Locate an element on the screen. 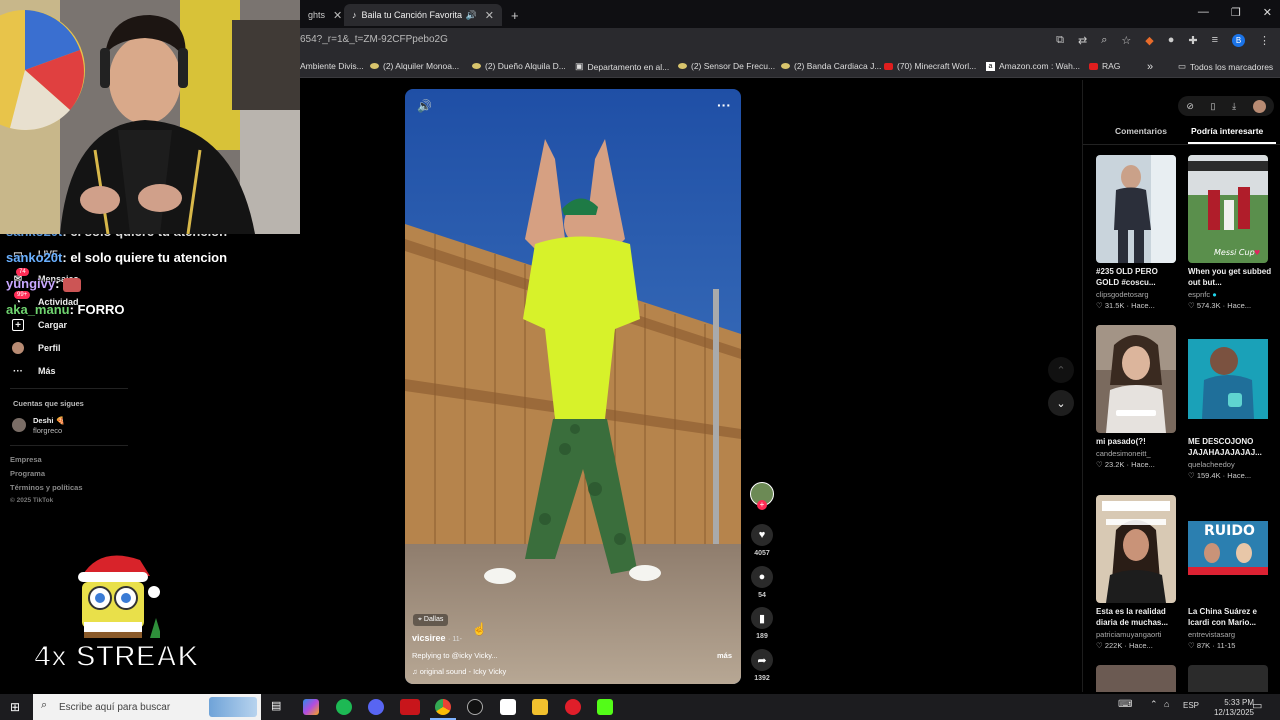 This screenshot has width=1280, height=720. windows-start-icon: ⊞ is located at coordinates (15, 707).